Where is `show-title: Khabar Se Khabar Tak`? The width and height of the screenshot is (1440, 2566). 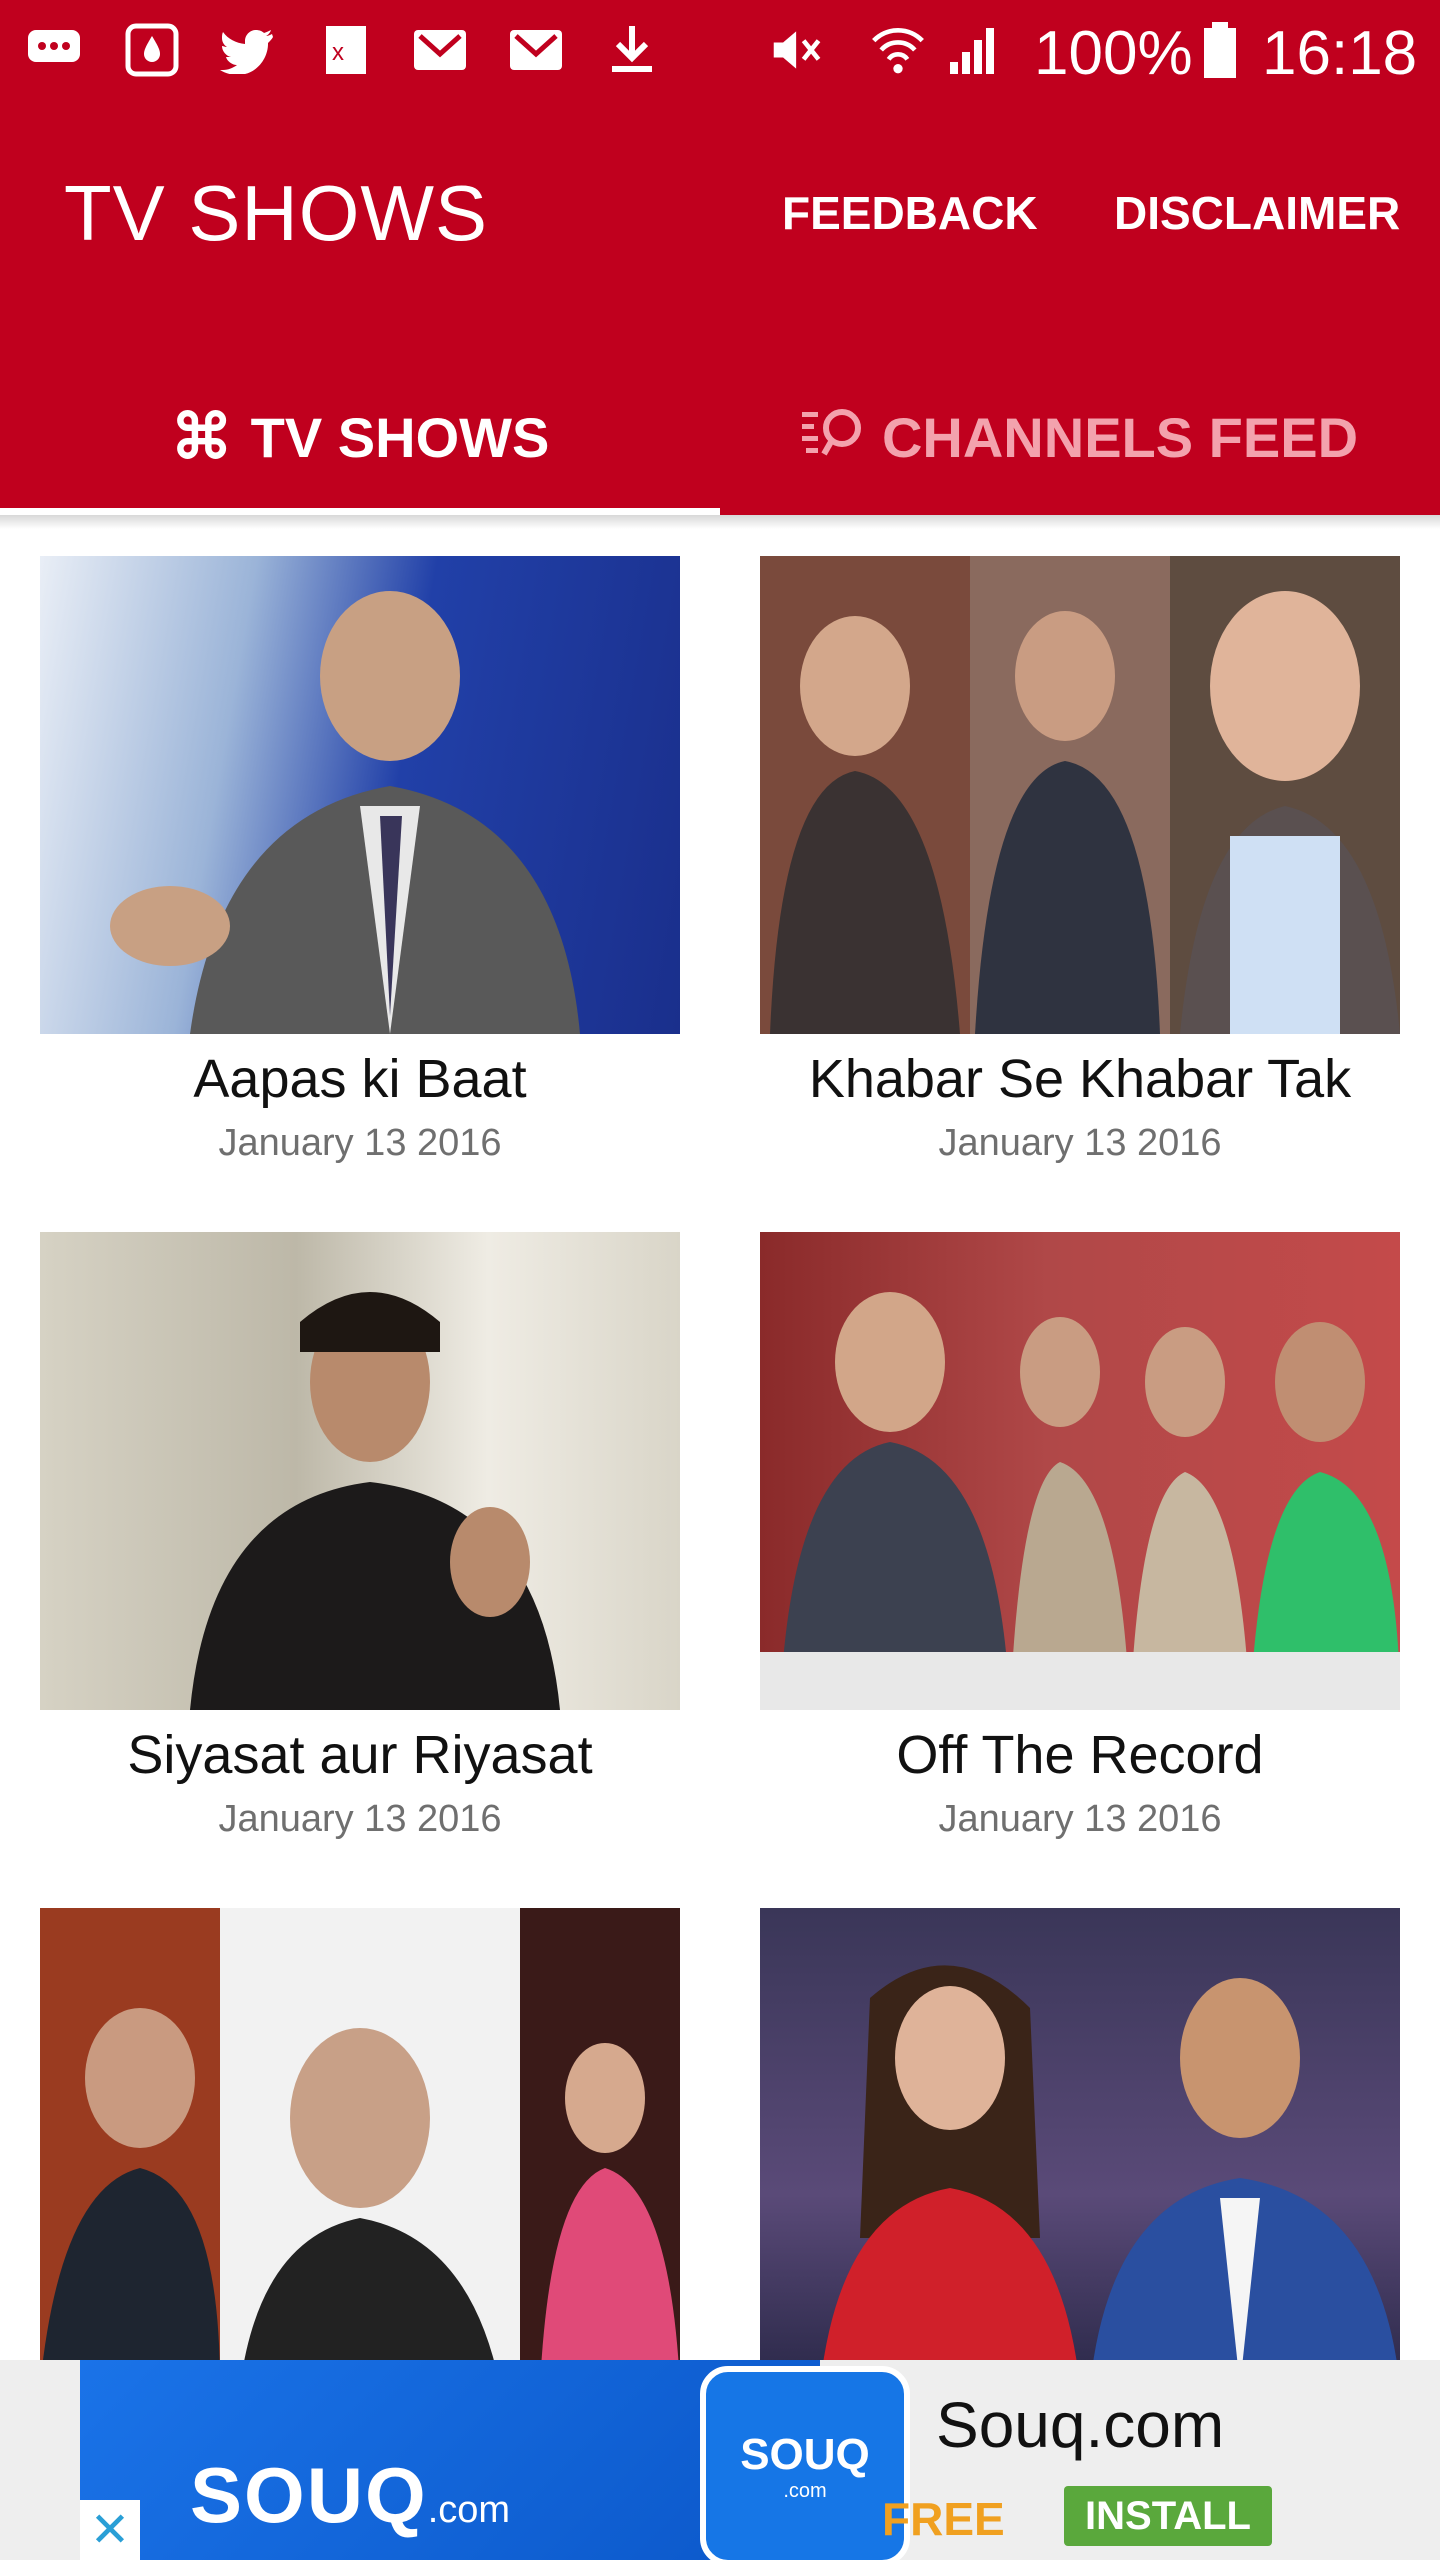 show-title: Khabar Se Khabar Tak is located at coordinates (1080, 1079).